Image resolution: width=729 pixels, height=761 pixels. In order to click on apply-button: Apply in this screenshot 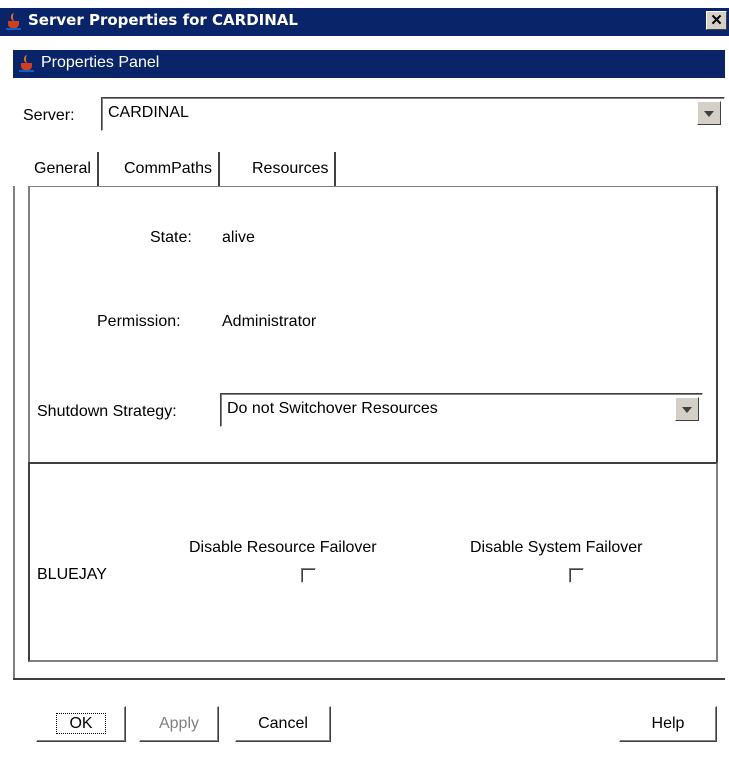, I will do `click(179, 724)`.